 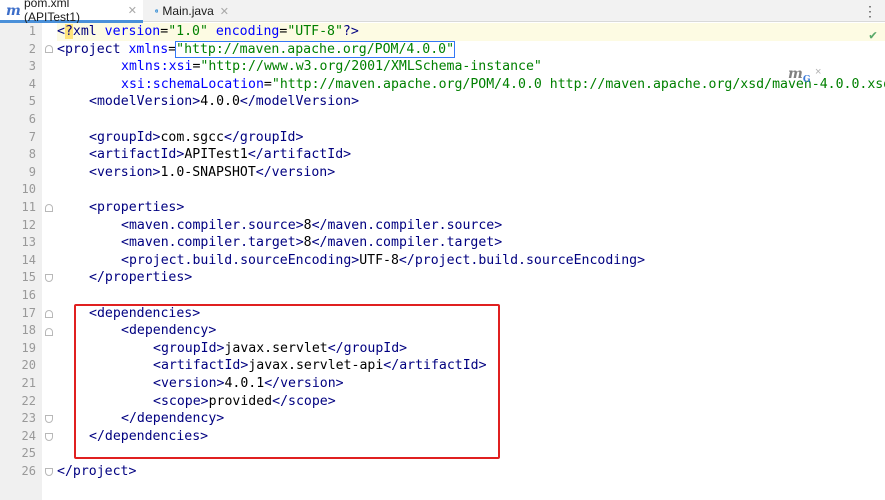 What do you see at coordinates (818, 72) in the screenshot?
I see `close-icon: ×` at bounding box center [818, 72].